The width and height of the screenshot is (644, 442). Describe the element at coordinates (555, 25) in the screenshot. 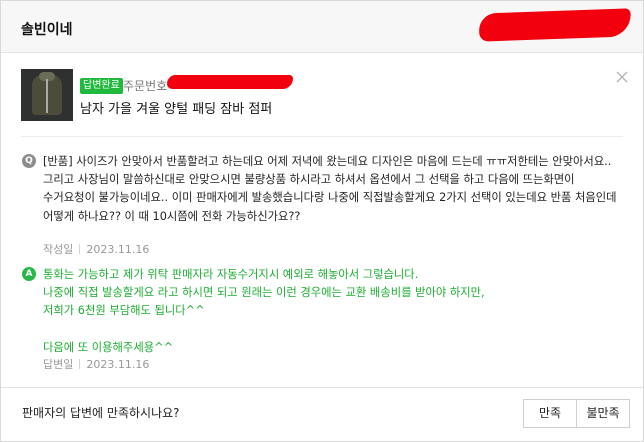

I see `redaction-mark` at that location.